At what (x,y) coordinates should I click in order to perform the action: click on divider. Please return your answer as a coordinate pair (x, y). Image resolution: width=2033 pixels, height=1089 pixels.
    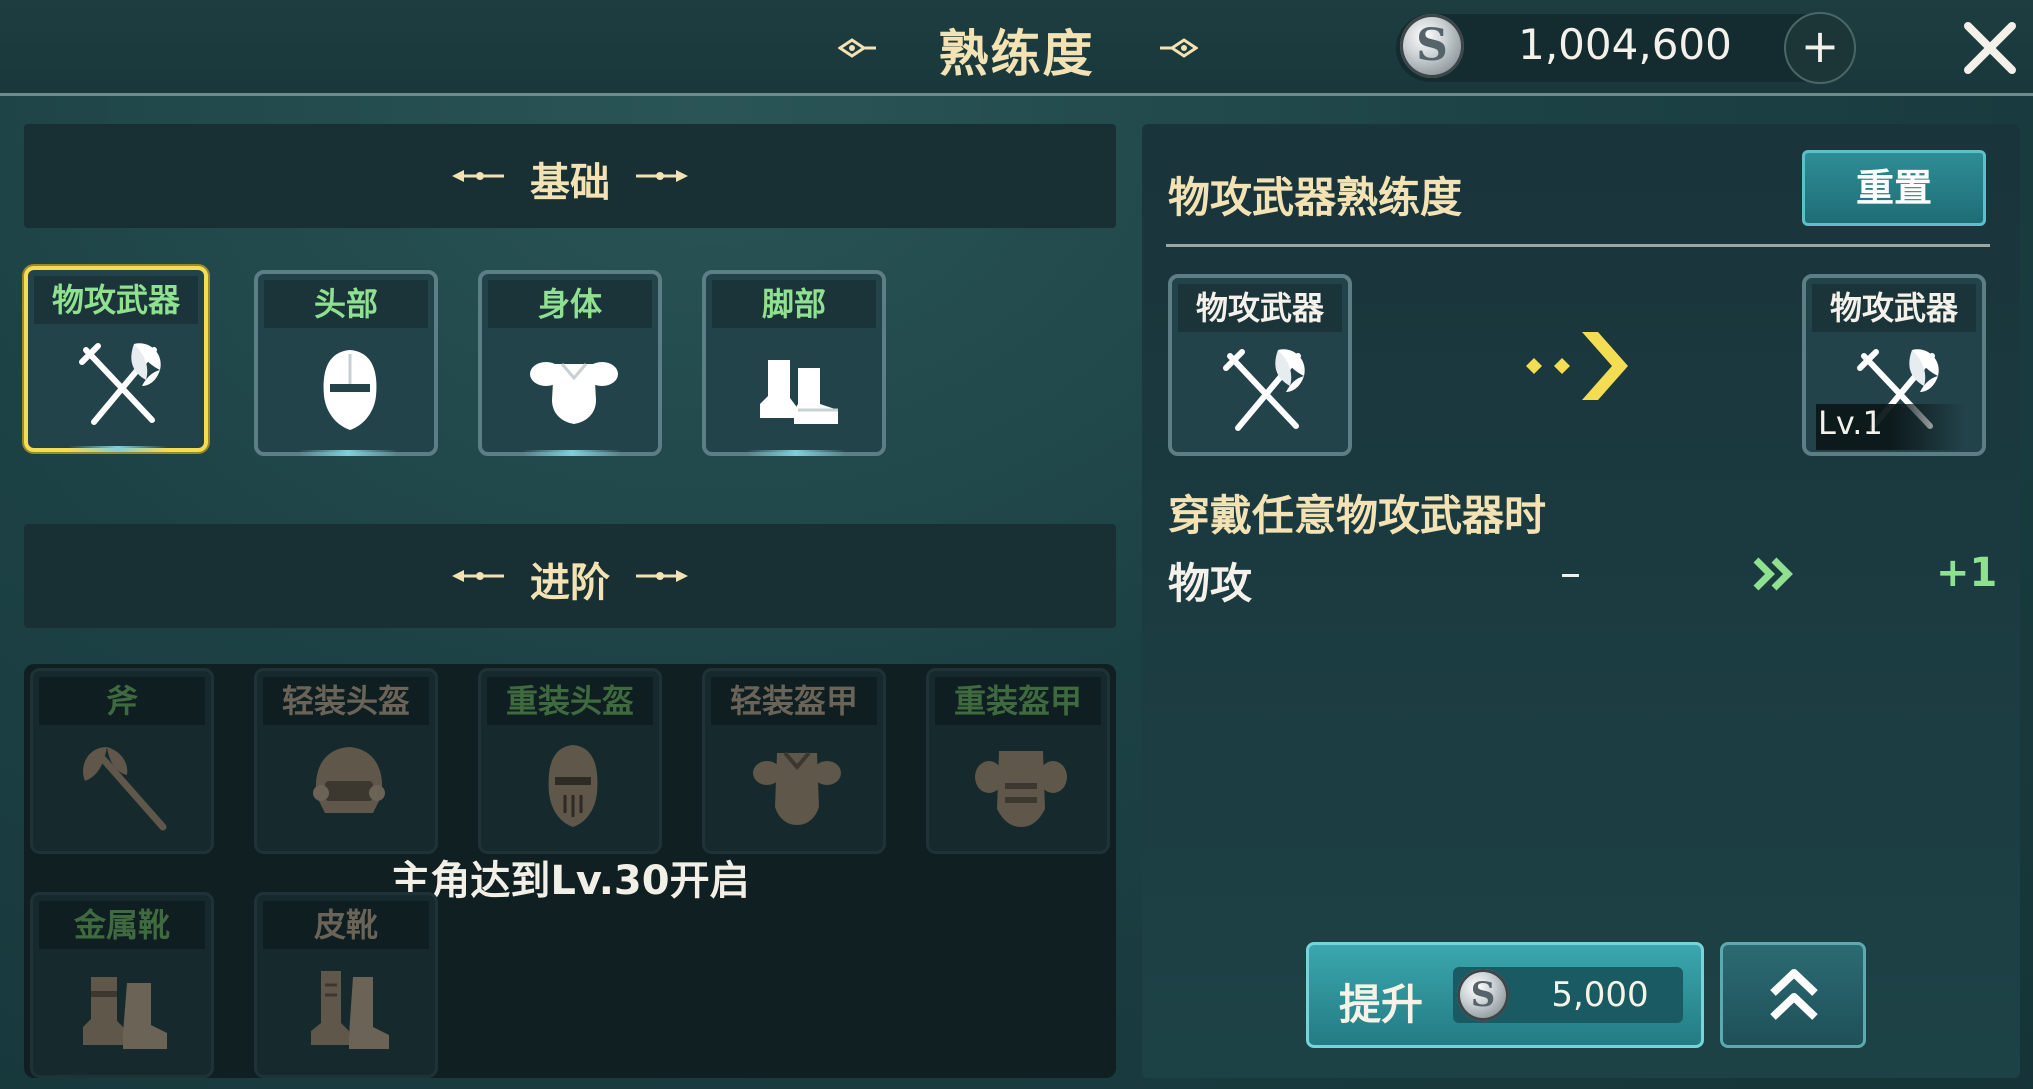
    Looking at the image, I should click on (1578, 245).